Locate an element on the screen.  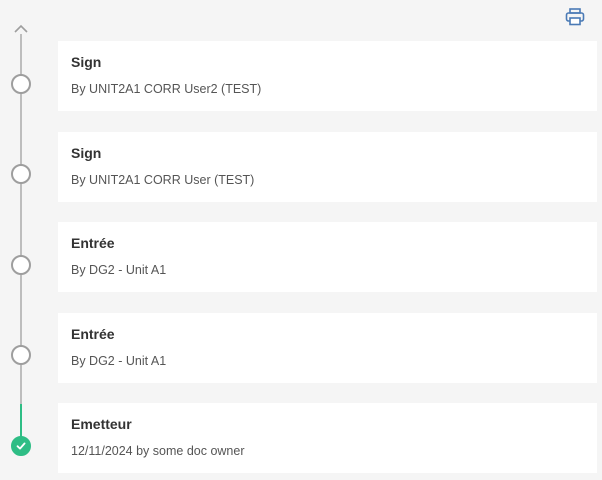
timeline-node-done is located at coordinates (21, 446).